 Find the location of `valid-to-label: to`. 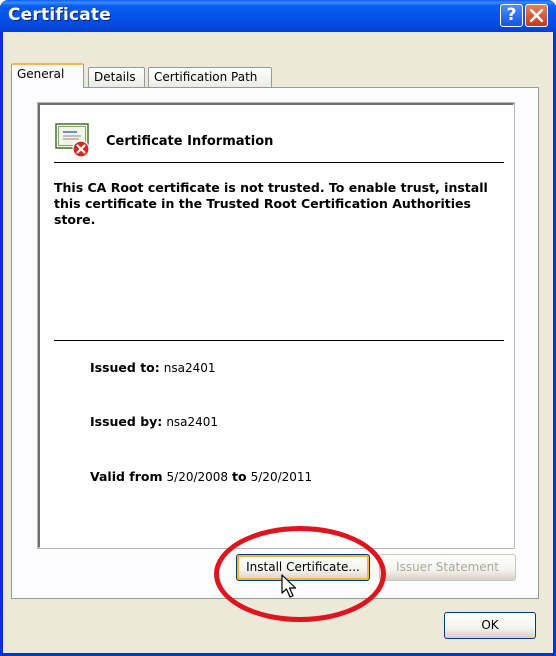

valid-to-label: to is located at coordinates (239, 476).